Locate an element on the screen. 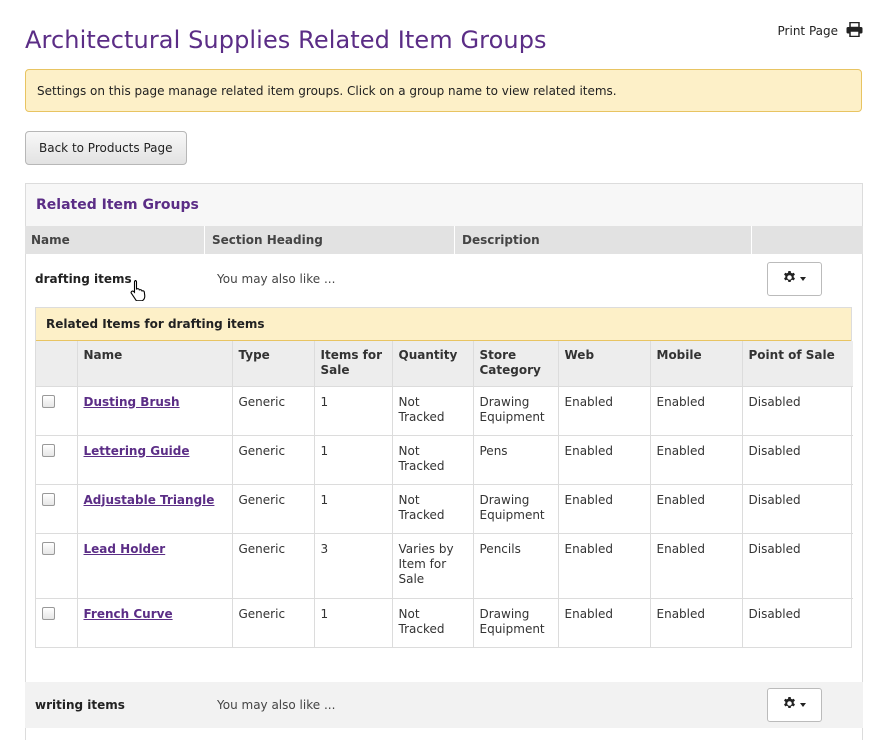  item-name-link: Adjustable Triangle is located at coordinates (149, 500).